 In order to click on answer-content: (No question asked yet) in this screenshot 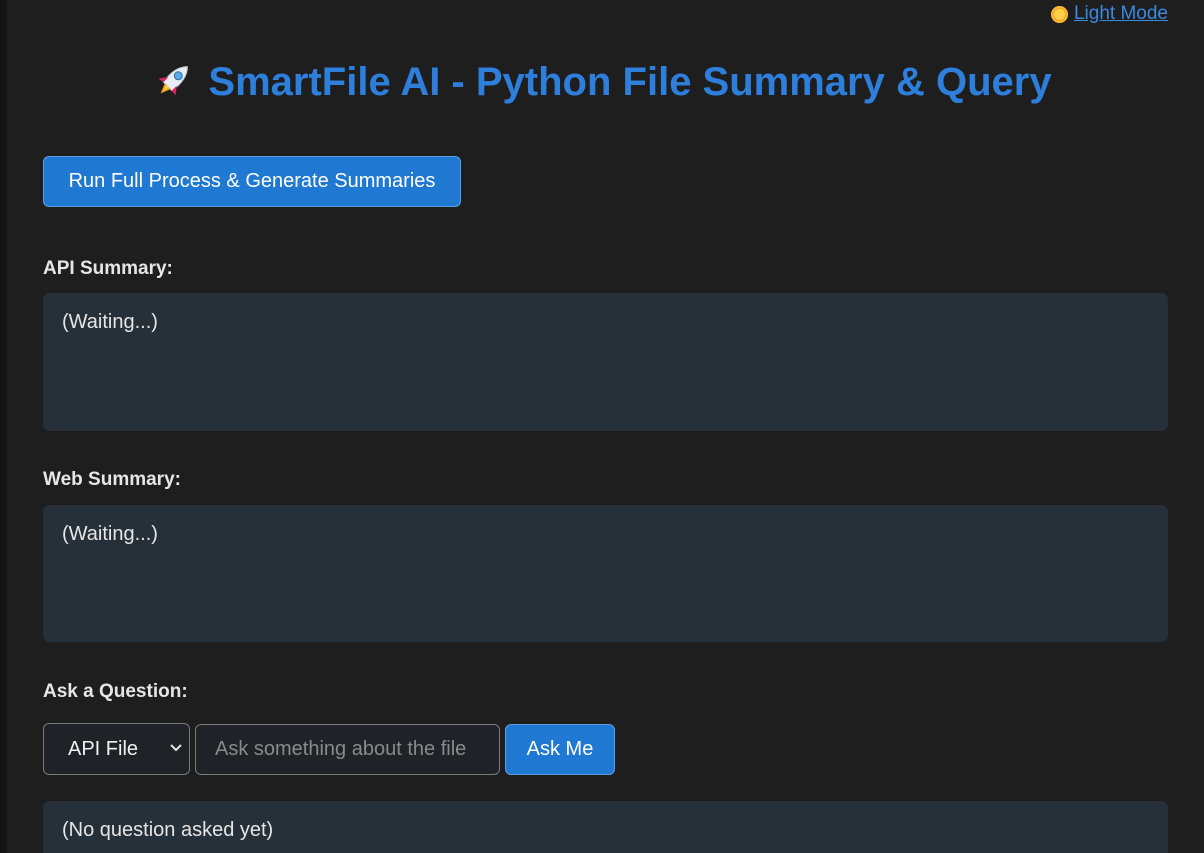, I will do `click(168, 830)`.